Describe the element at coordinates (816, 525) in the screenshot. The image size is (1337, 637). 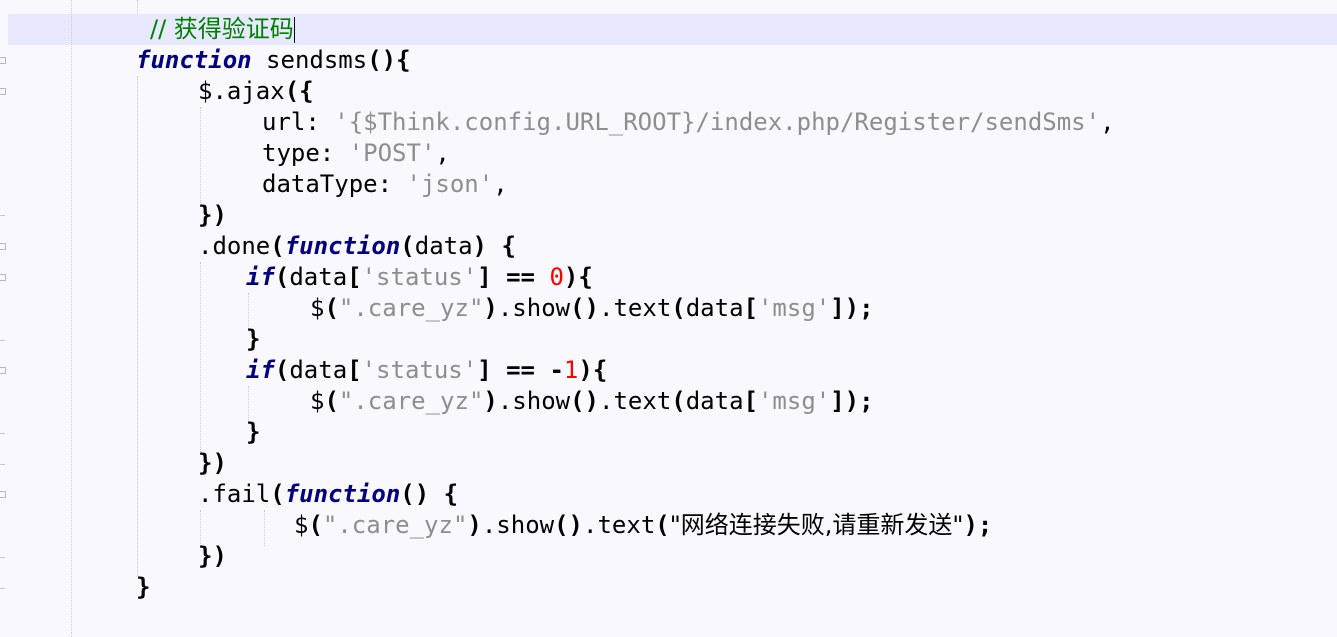
I see `fail-message-string: "网络连接失败,请重新发送"` at that location.